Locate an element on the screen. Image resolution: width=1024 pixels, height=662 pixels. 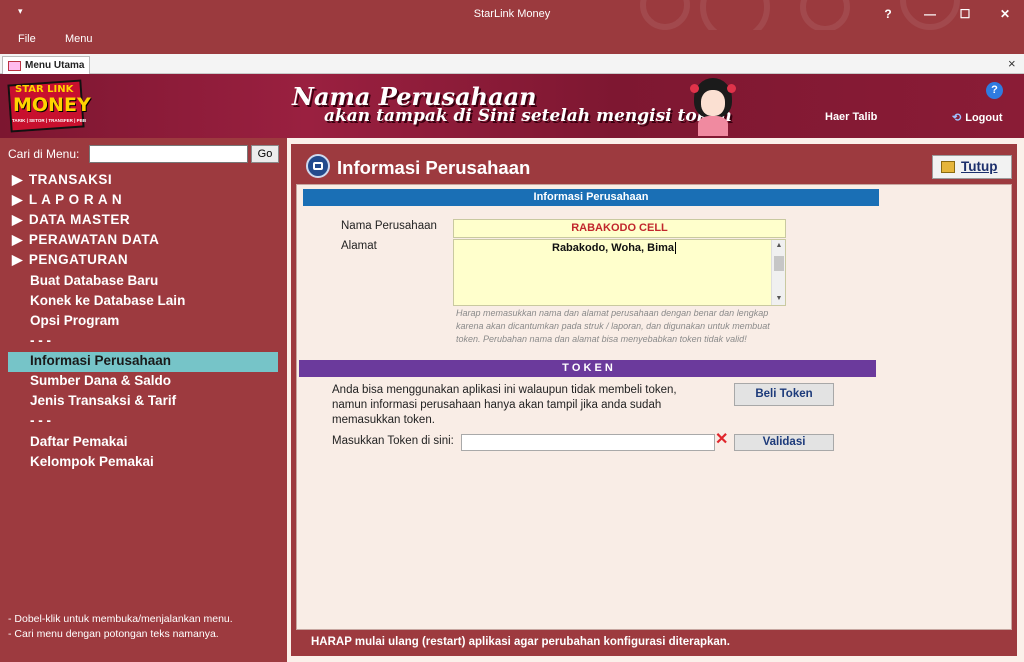
alamat-scrollbar: ▲ ▼ is located at coordinates (778, 272).